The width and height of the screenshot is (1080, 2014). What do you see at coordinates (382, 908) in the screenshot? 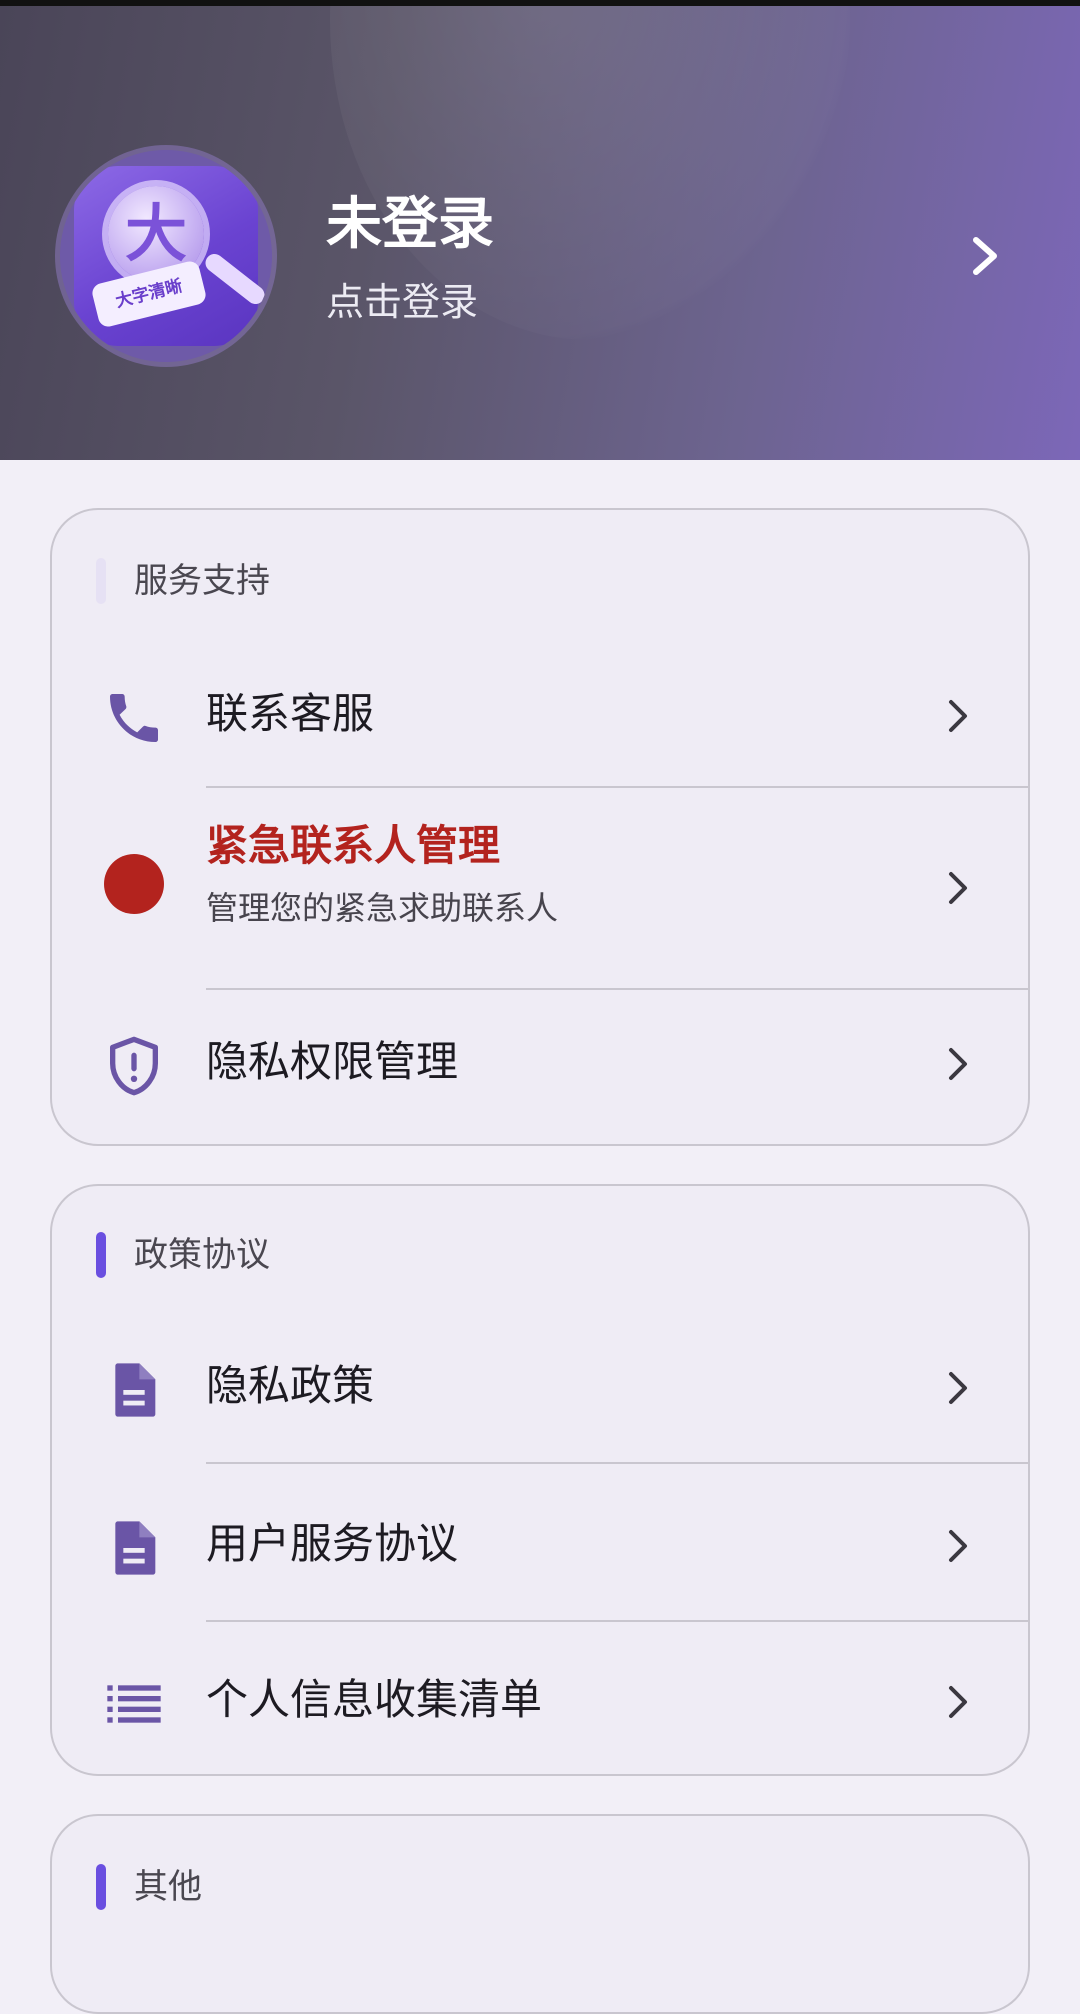
I see `menu-item-sublabel: 管理您的紧急求助联系人` at bounding box center [382, 908].